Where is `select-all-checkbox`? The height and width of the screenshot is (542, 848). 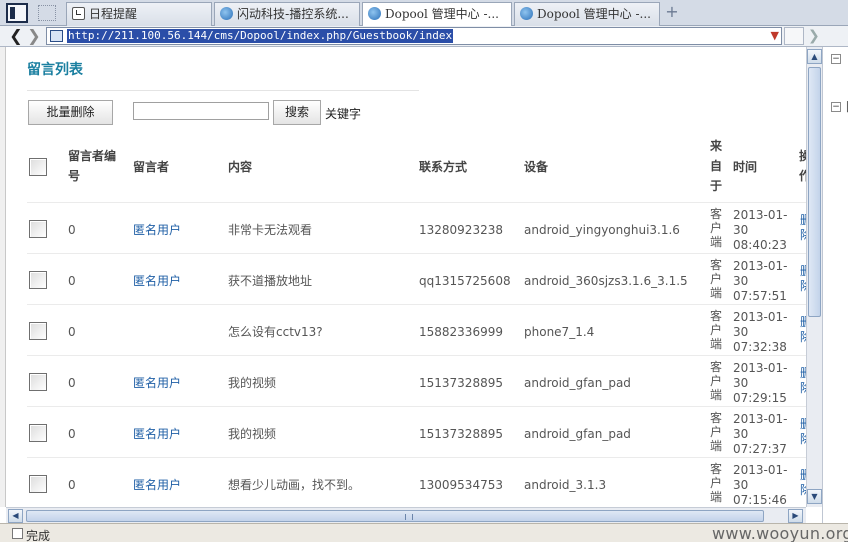
select-all-checkbox is located at coordinates (38, 167).